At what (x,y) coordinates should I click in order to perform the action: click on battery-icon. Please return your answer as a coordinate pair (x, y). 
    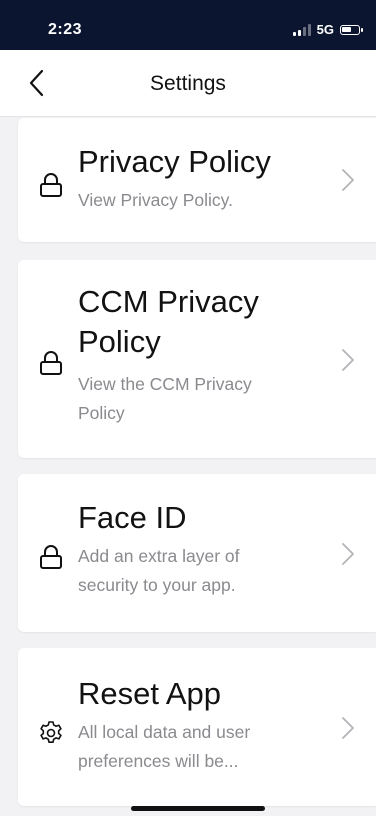
    Looking at the image, I should click on (351, 29).